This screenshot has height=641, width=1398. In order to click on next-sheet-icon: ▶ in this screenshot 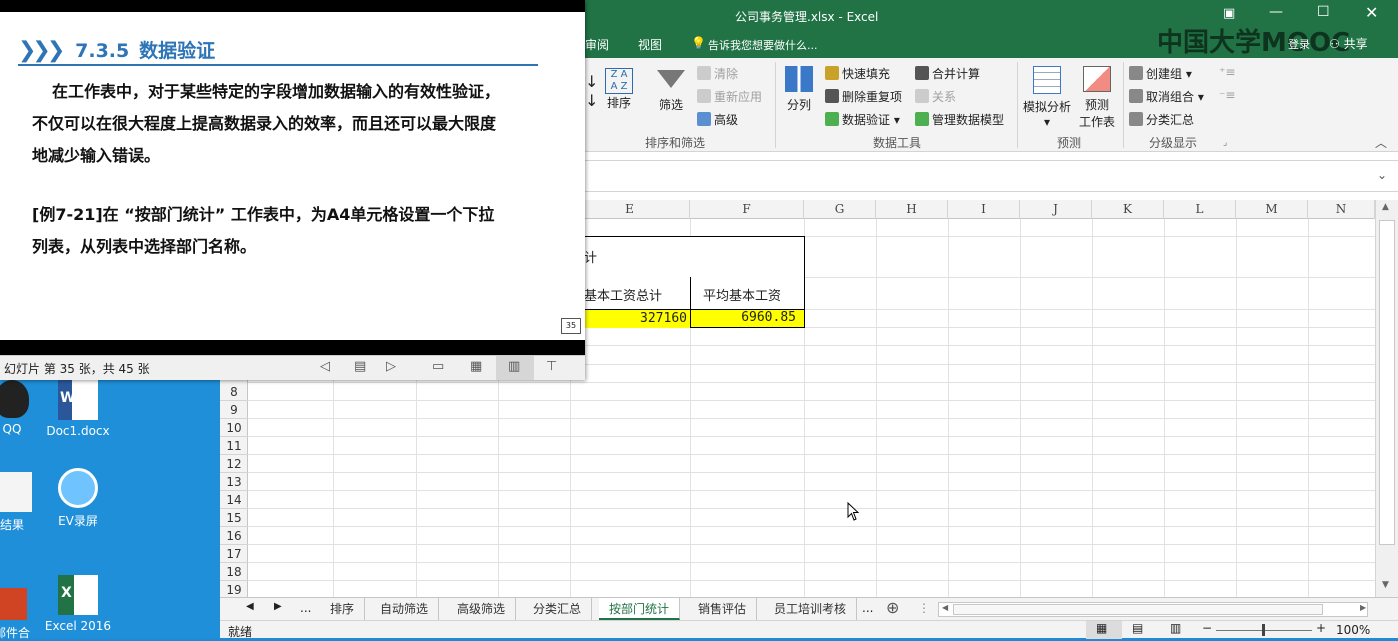, I will do `click(278, 606)`.